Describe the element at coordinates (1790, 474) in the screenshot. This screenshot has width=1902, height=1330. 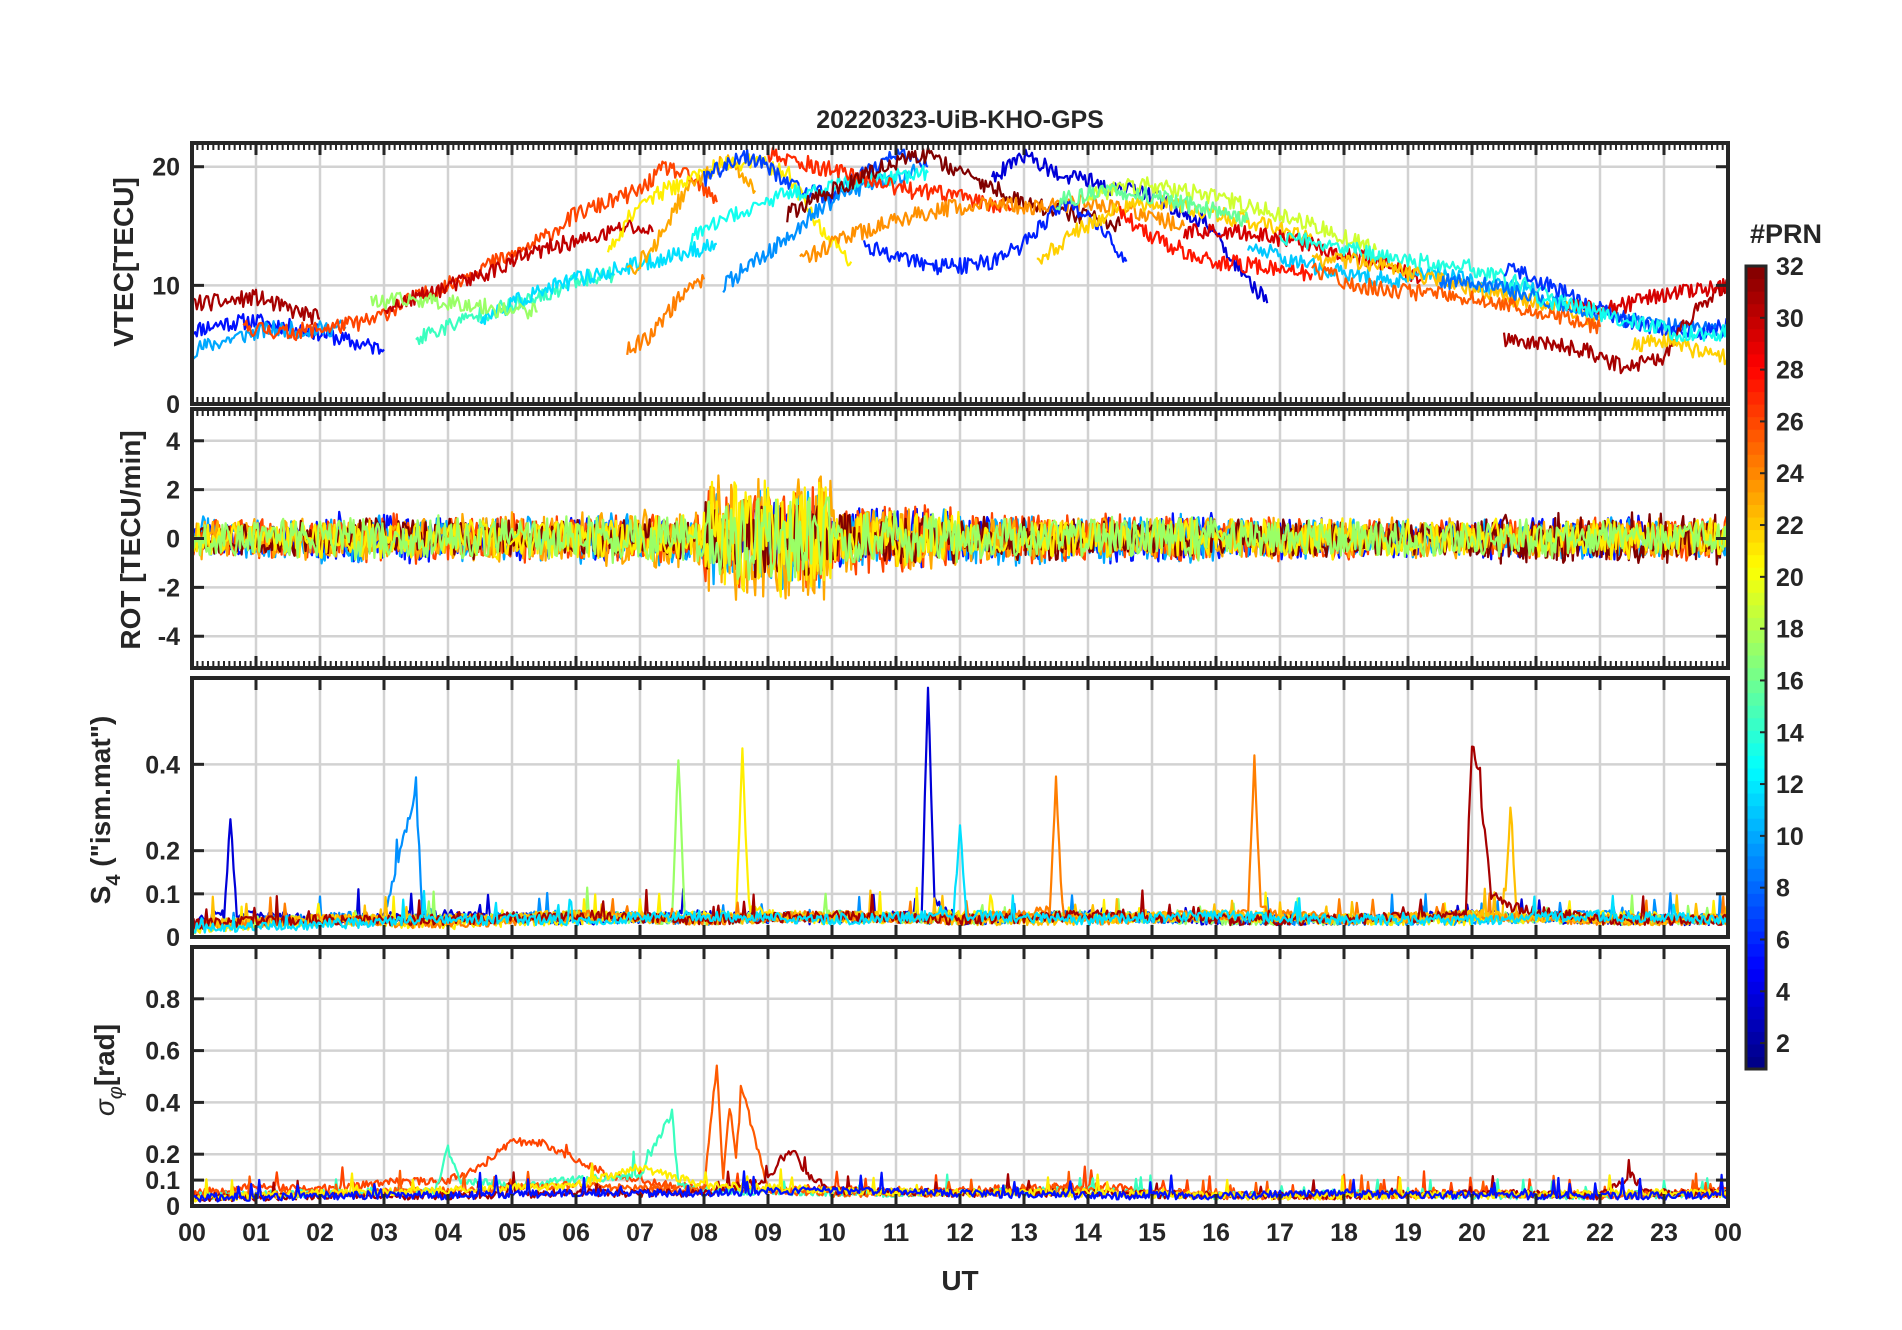
I see `colorbar-tick-label: 24` at that location.